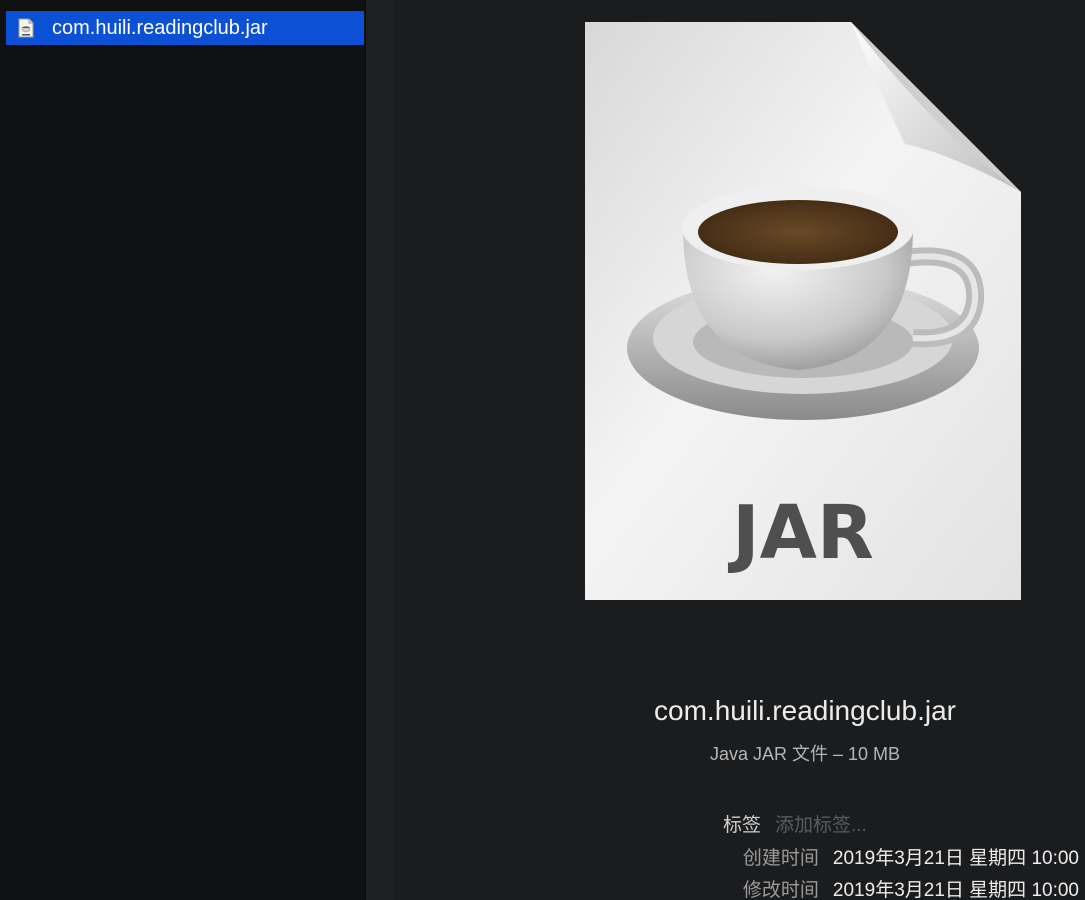 The width and height of the screenshot is (1085, 900). What do you see at coordinates (803, 533) in the screenshot?
I see `jar-icon-label: JAR` at bounding box center [803, 533].